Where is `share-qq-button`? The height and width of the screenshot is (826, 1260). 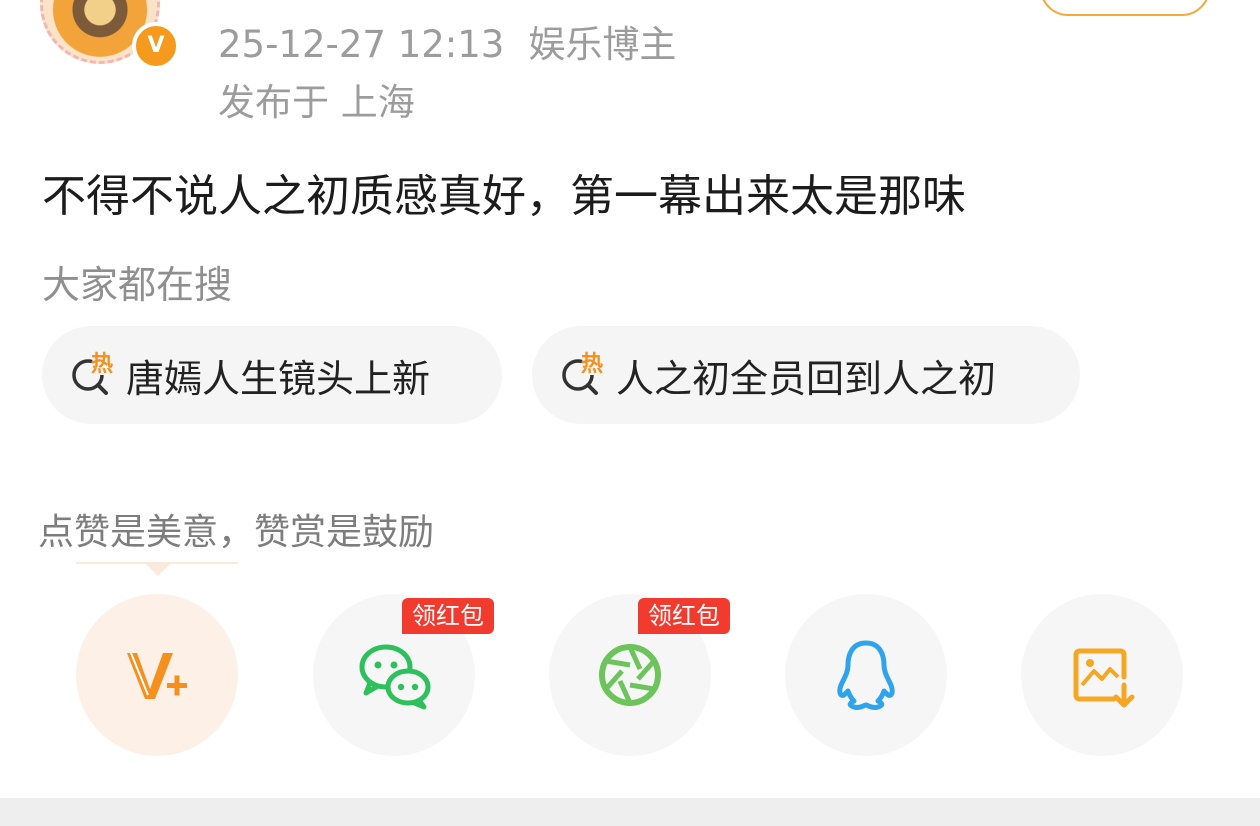 share-qq-button is located at coordinates (866, 675).